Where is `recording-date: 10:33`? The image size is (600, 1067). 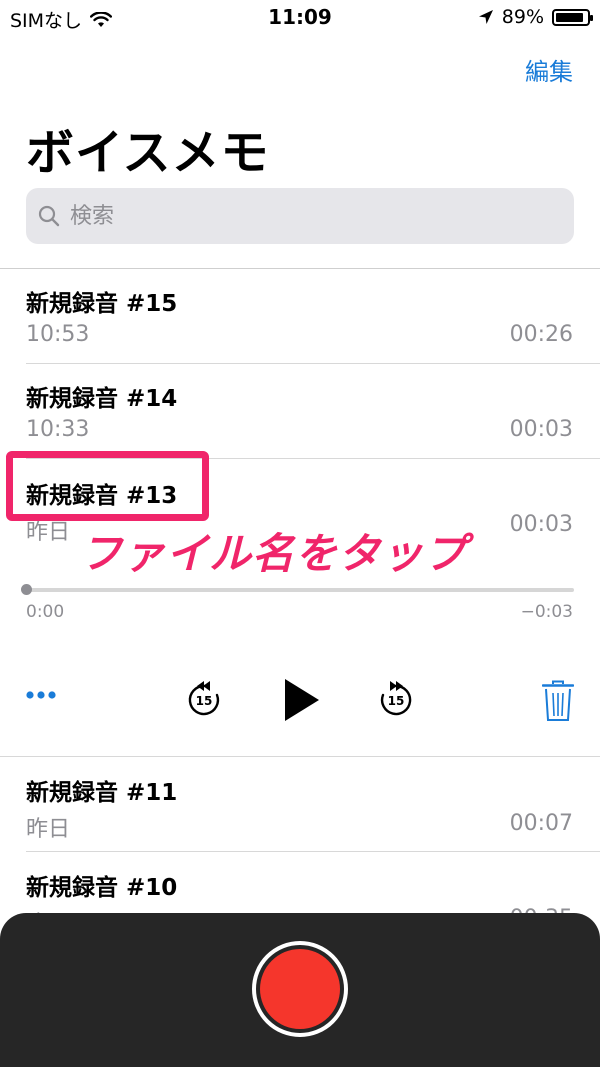
recording-date: 10:33 is located at coordinates (58, 429).